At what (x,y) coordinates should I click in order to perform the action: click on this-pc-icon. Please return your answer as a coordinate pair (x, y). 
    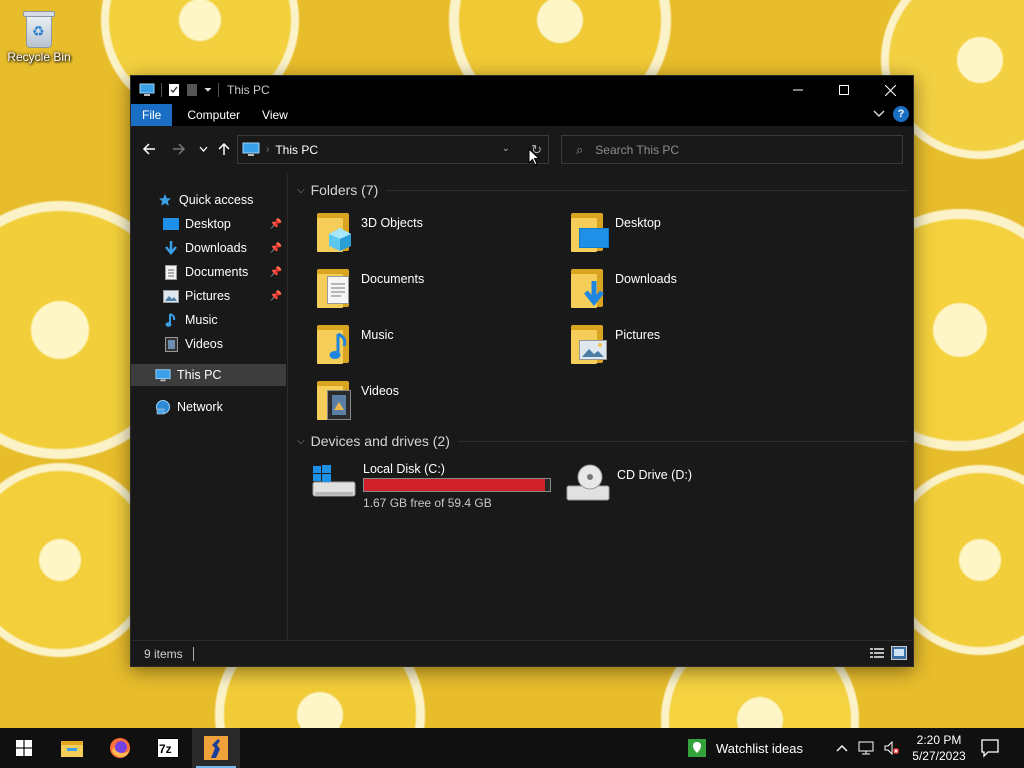
    Looking at the image, I should click on (251, 149).